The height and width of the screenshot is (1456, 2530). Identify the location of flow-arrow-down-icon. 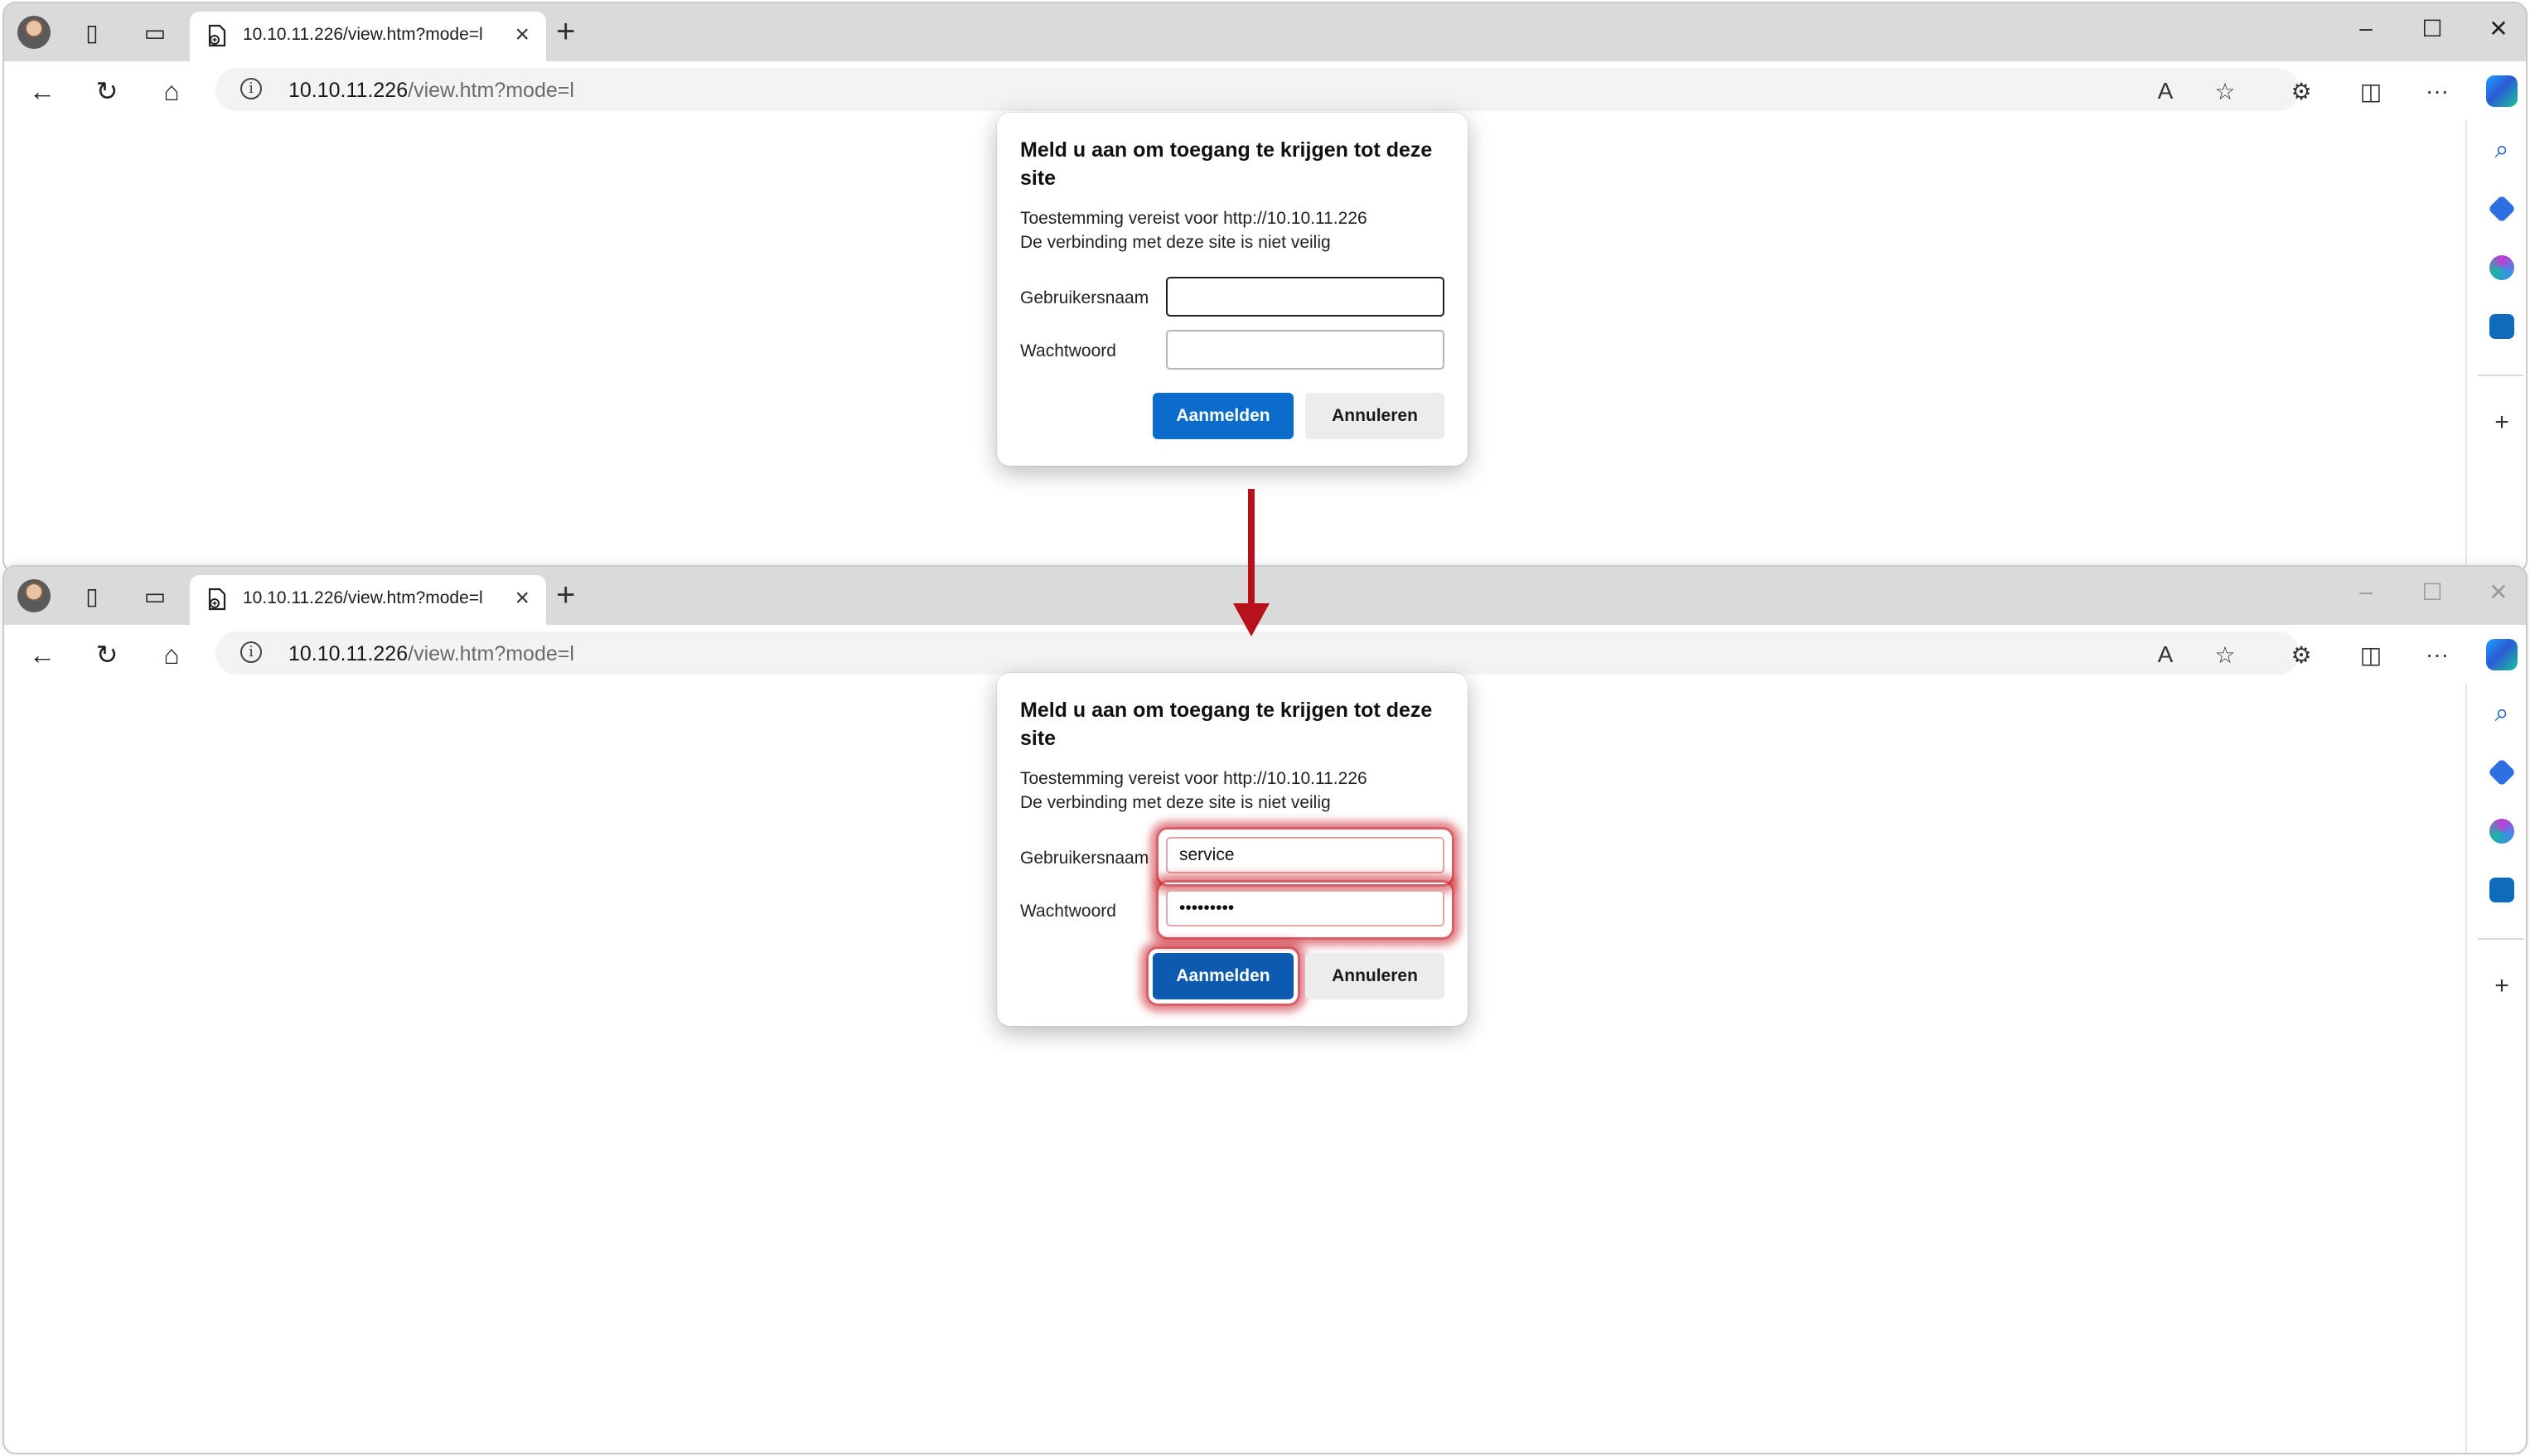
(1251, 562).